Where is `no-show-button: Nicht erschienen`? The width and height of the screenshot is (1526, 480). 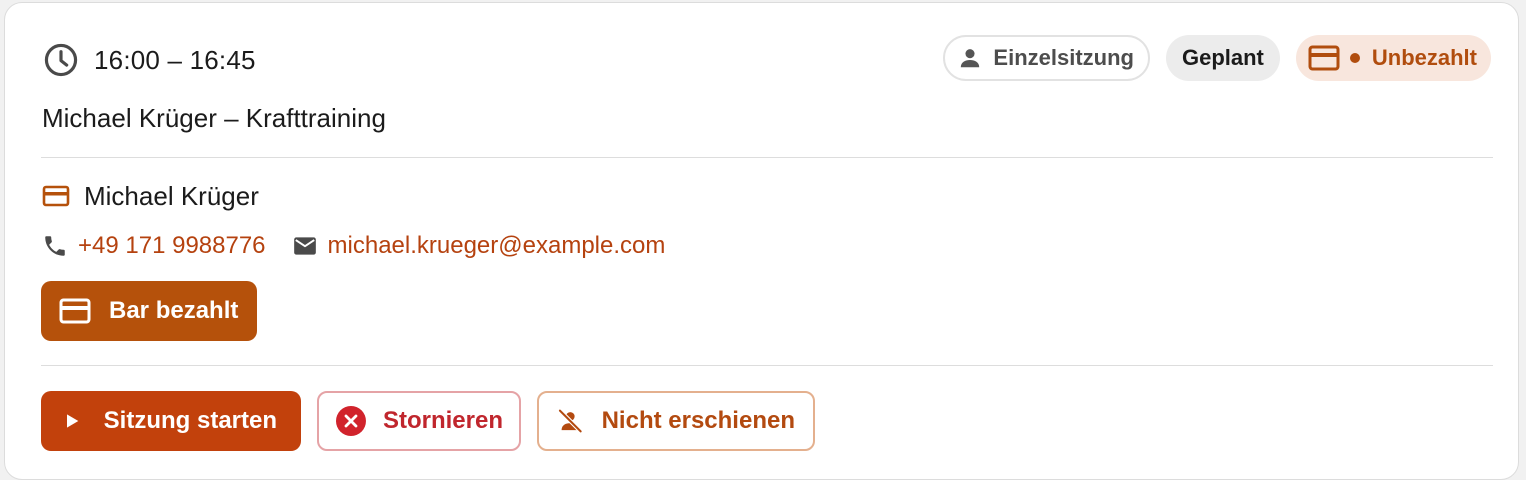 no-show-button: Nicht erschienen is located at coordinates (676, 421).